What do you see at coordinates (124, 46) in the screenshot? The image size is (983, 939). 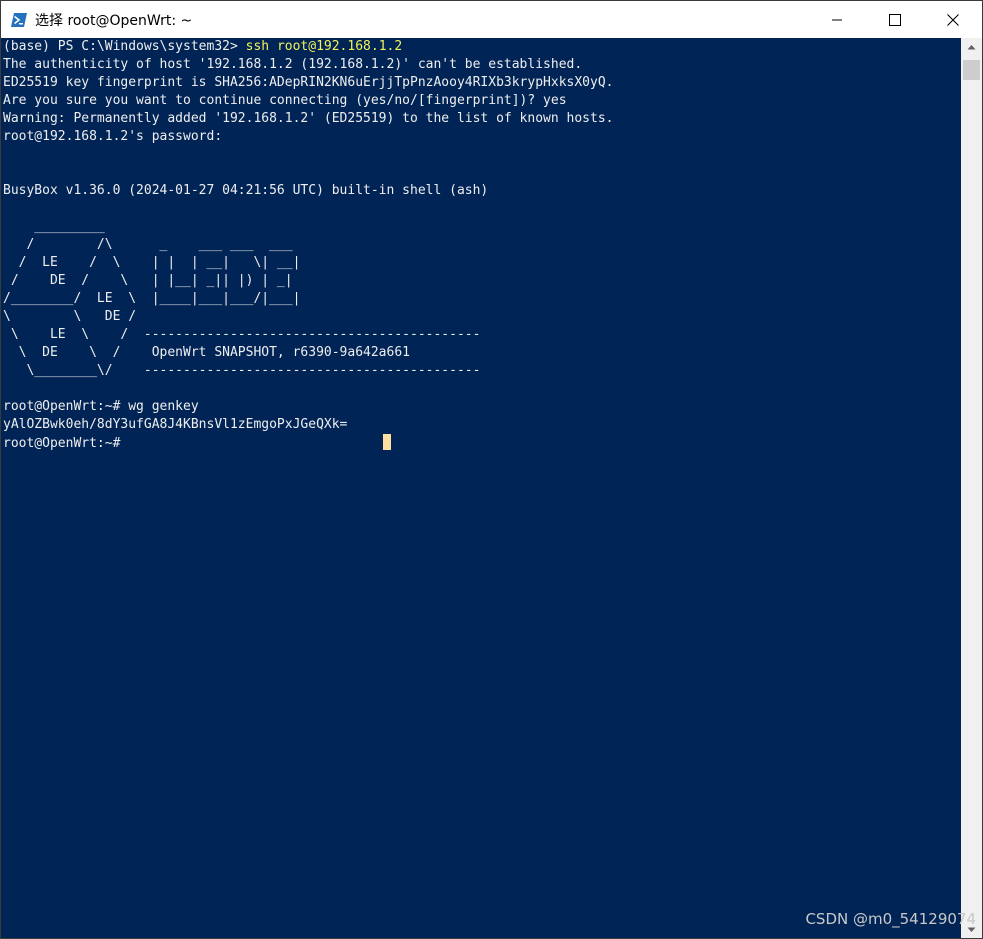 I see `prompt-text: (base) PS C:\Windows\system32>` at bounding box center [124, 46].